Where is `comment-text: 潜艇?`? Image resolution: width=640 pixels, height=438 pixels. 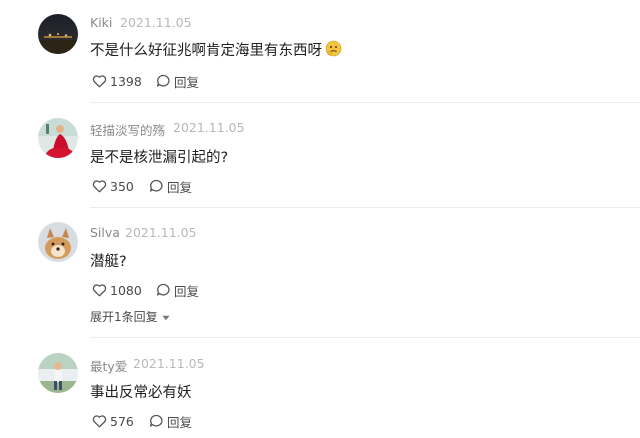 comment-text: 潜艇? is located at coordinates (108, 262).